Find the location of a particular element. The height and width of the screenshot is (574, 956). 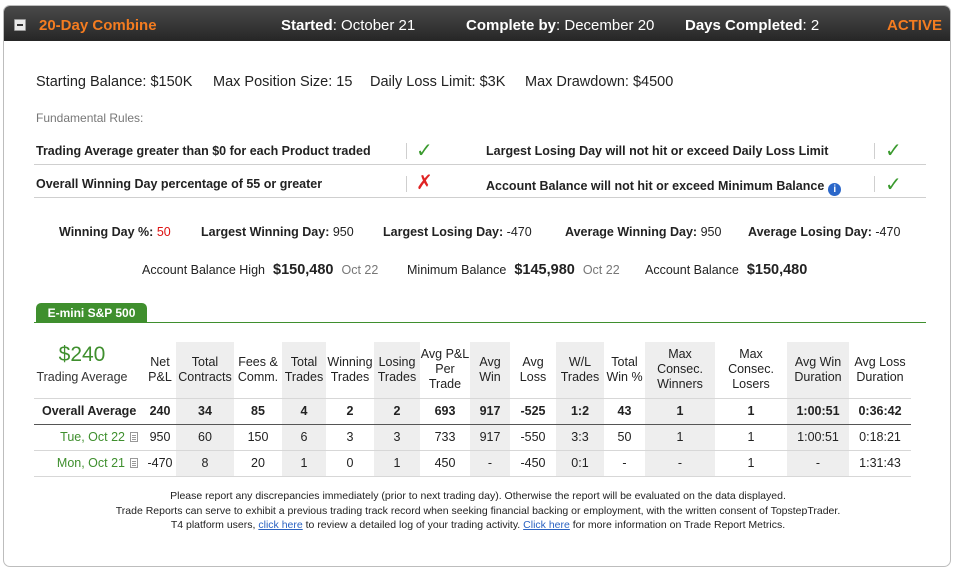

column-header: Avg Win is located at coordinates (490, 370).